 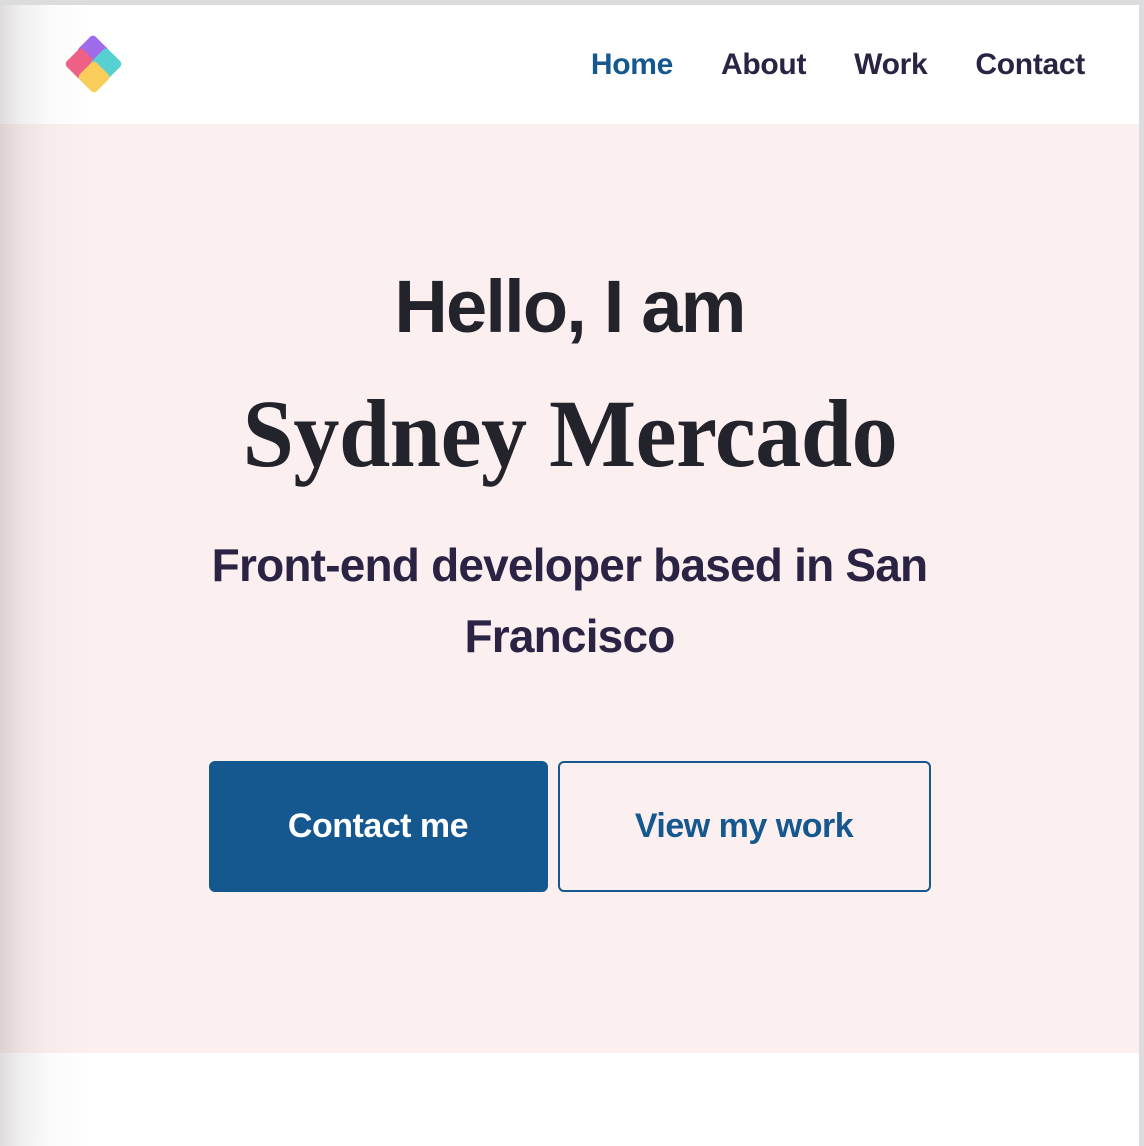 I want to click on hero-name: Sydney Mercado, so click(x=569, y=433).